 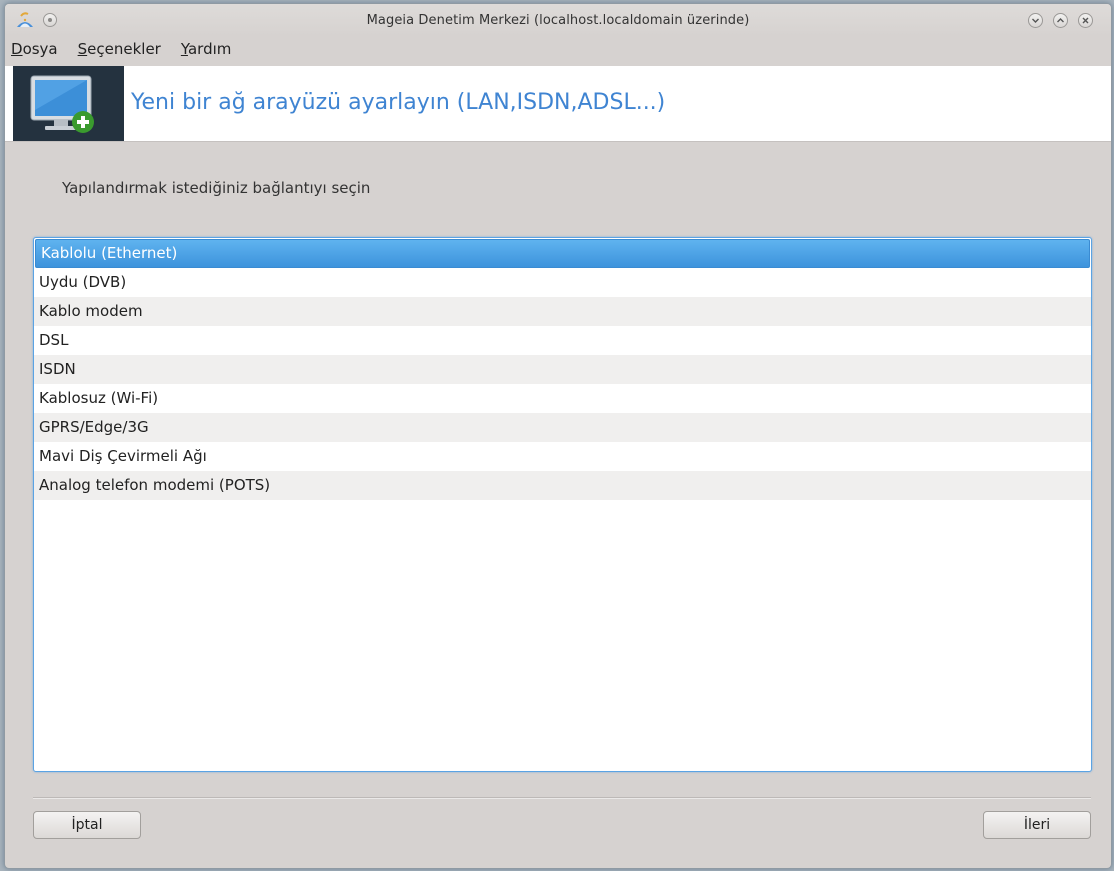 I want to click on list-item-cable-modem: Kablo modem, so click(x=562, y=311).